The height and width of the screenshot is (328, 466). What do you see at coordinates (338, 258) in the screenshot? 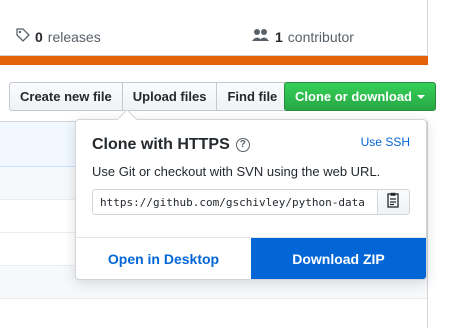
I see `download-zip-button: Download ZIP` at bounding box center [338, 258].